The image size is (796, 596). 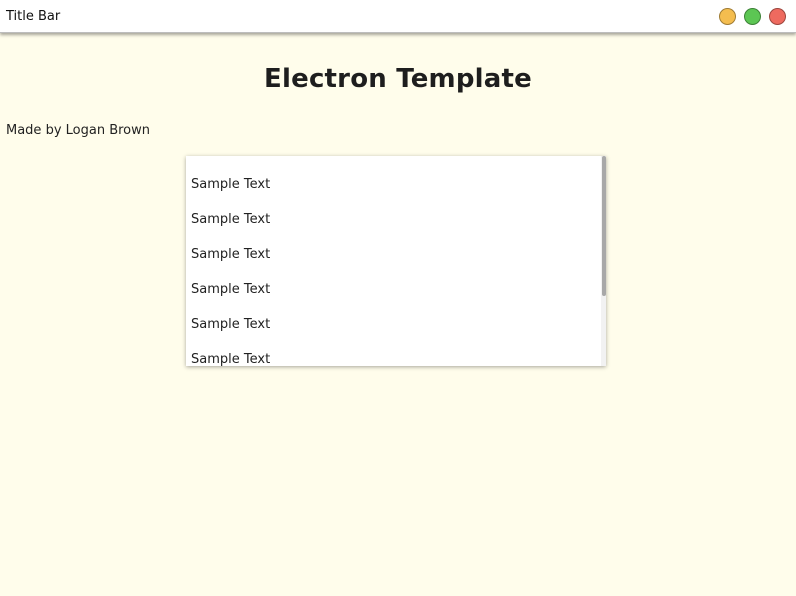 I want to click on minimize-button, so click(x=727, y=16).